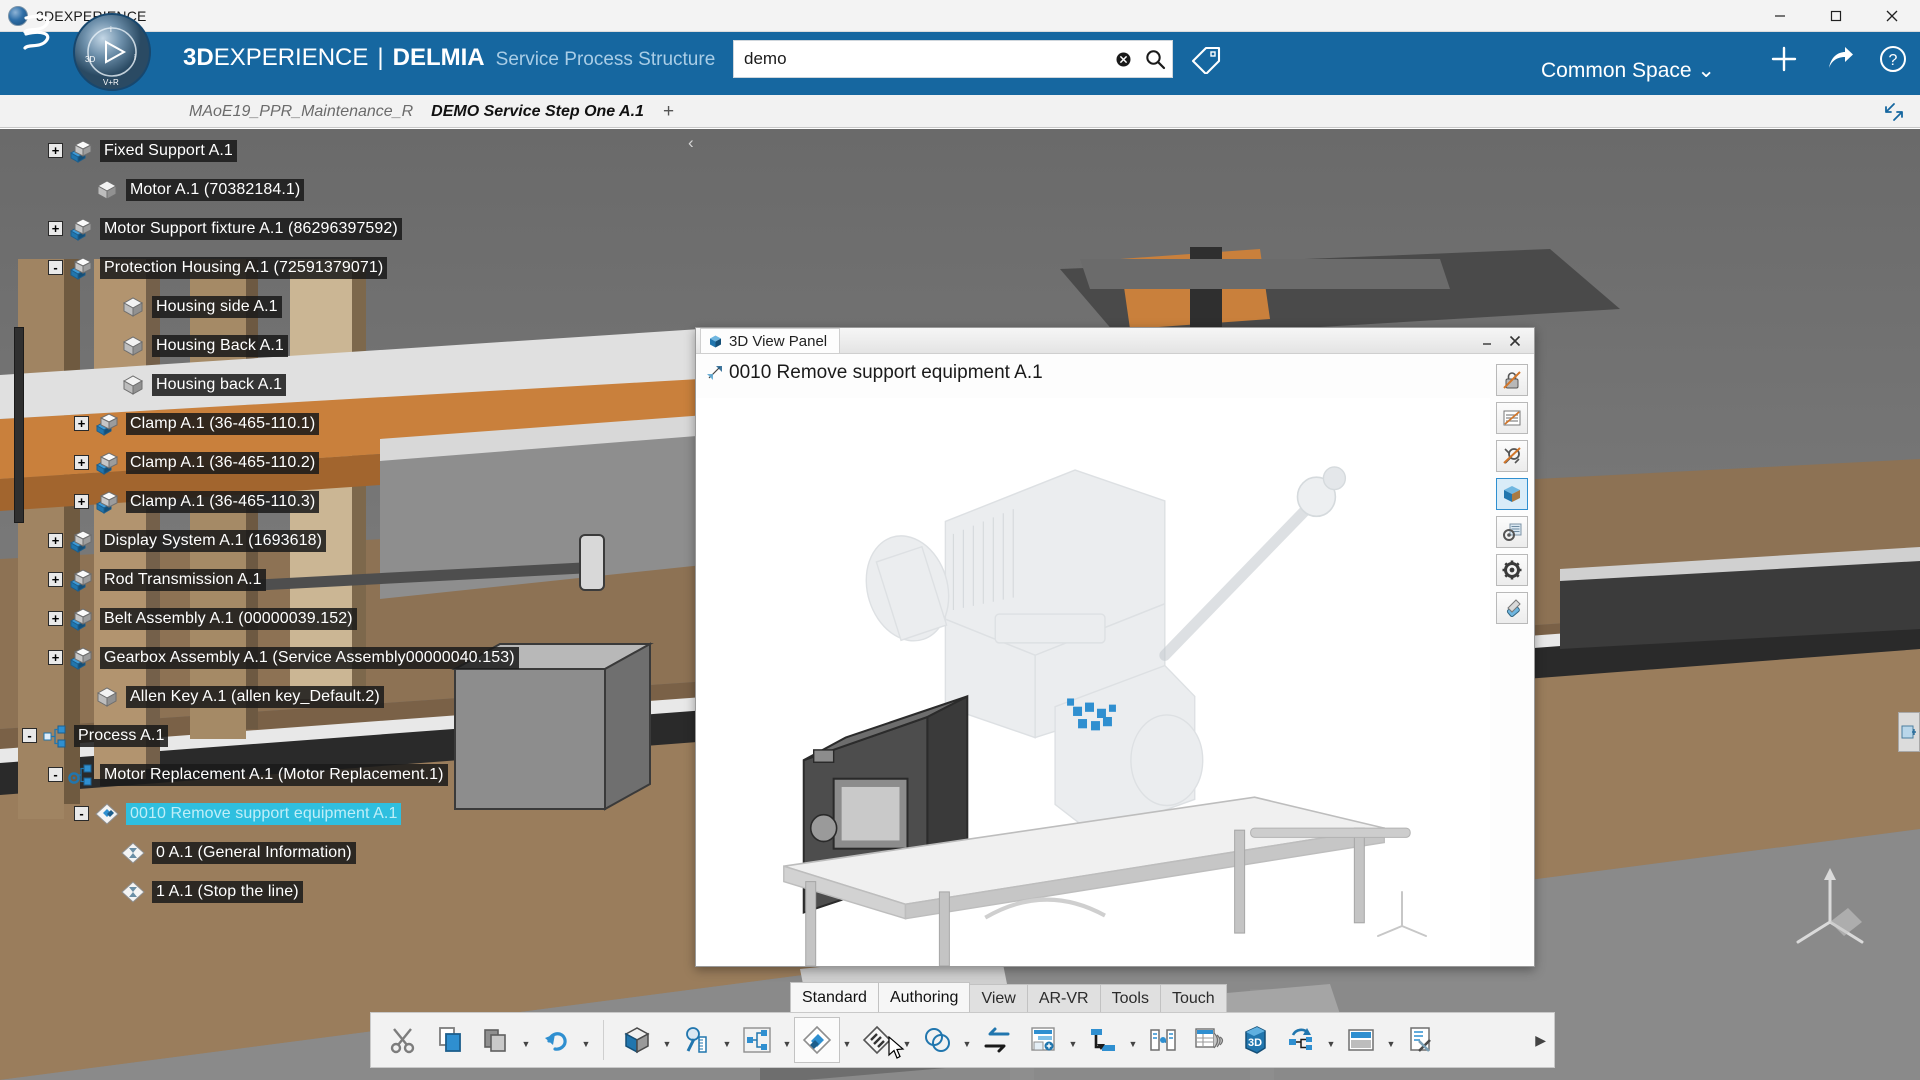 The image size is (1920, 1080). What do you see at coordinates (1043, 1040) in the screenshot?
I see `list-insert-icon` at bounding box center [1043, 1040].